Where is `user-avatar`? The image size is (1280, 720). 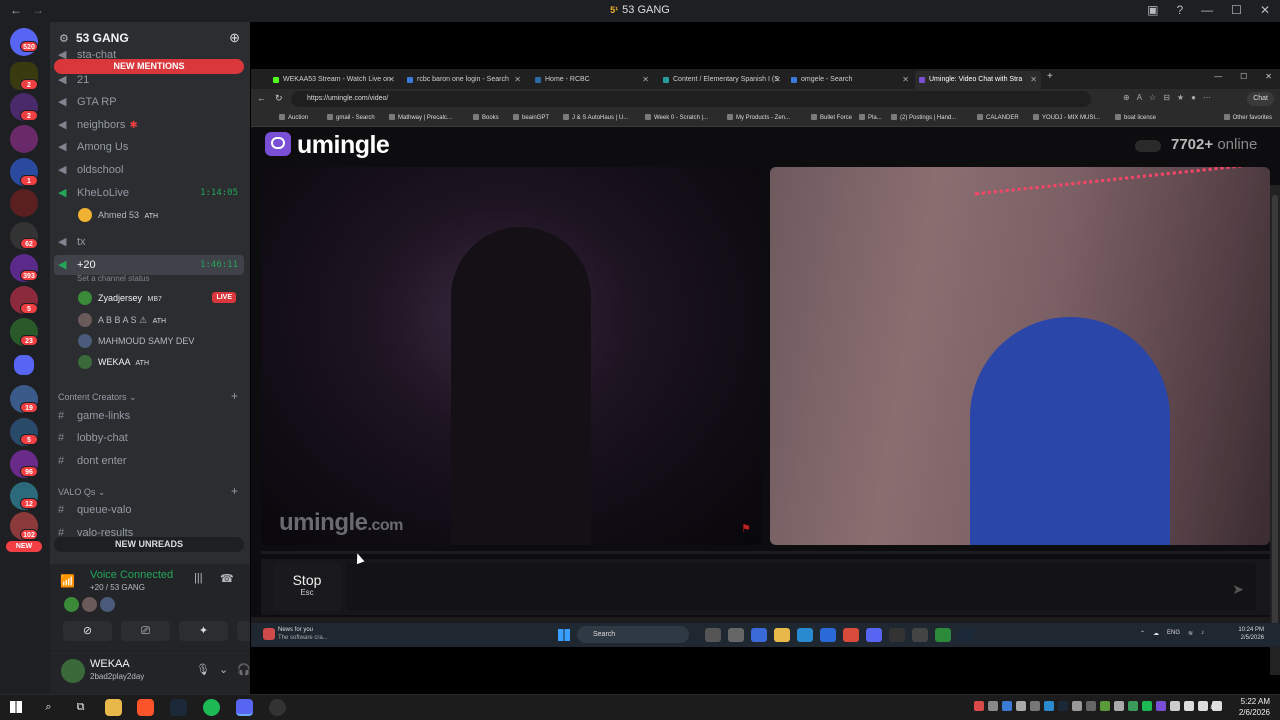 user-avatar is located at coordinates (73, 671).